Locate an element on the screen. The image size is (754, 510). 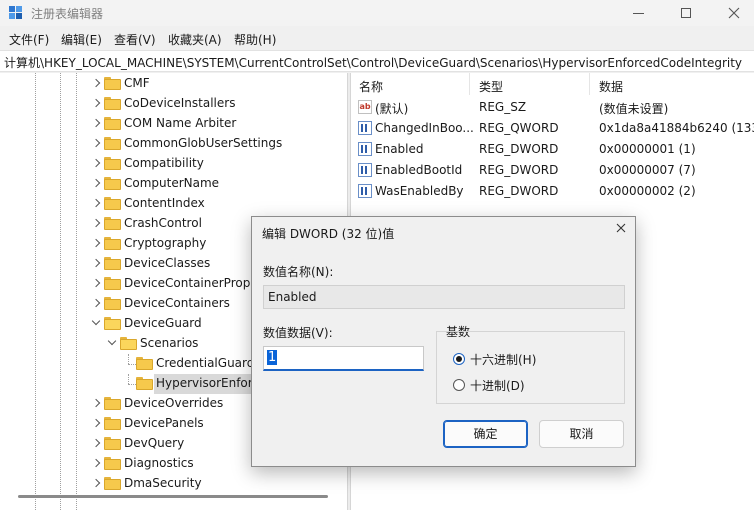
value-row: ab (默认) REG_SZ (数值未设置) is located at coordinates (552, 107).